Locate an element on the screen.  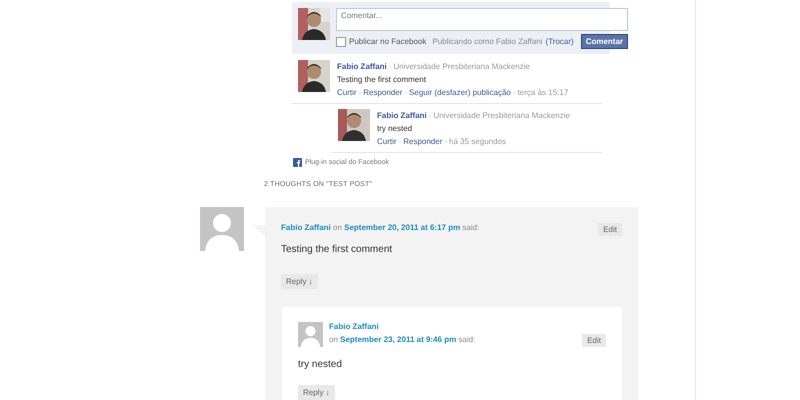
switch-link: (Trocar) is located at coordinates (560, 41).